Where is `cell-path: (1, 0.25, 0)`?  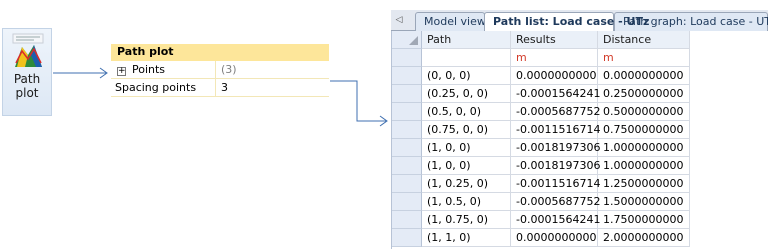 cell-path: (1, 0.25, 0) is located at coordinates (466, 184).